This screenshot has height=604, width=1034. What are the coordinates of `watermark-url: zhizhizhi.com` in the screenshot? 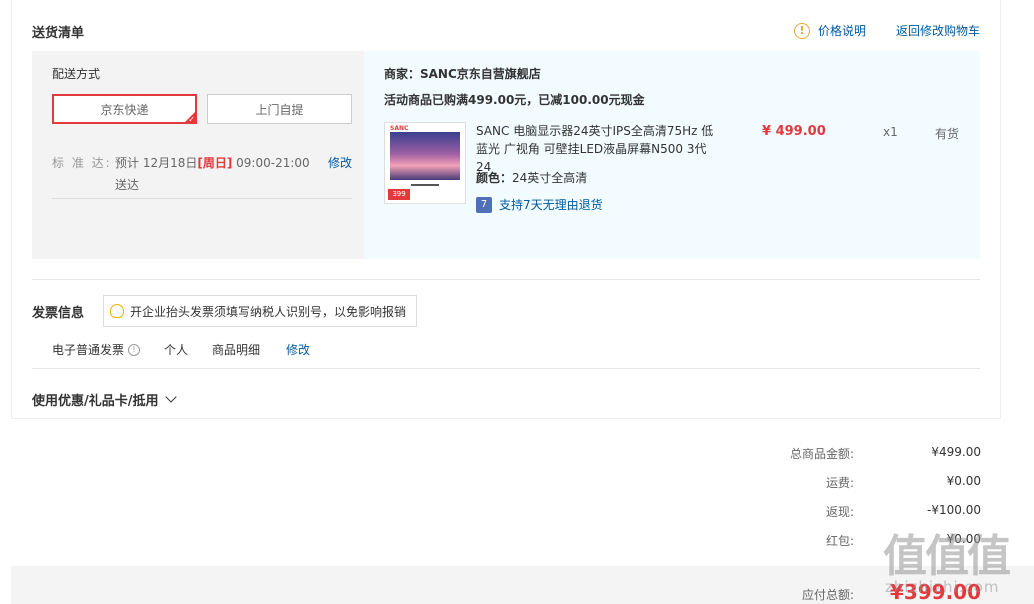 It's located at (942, 587).